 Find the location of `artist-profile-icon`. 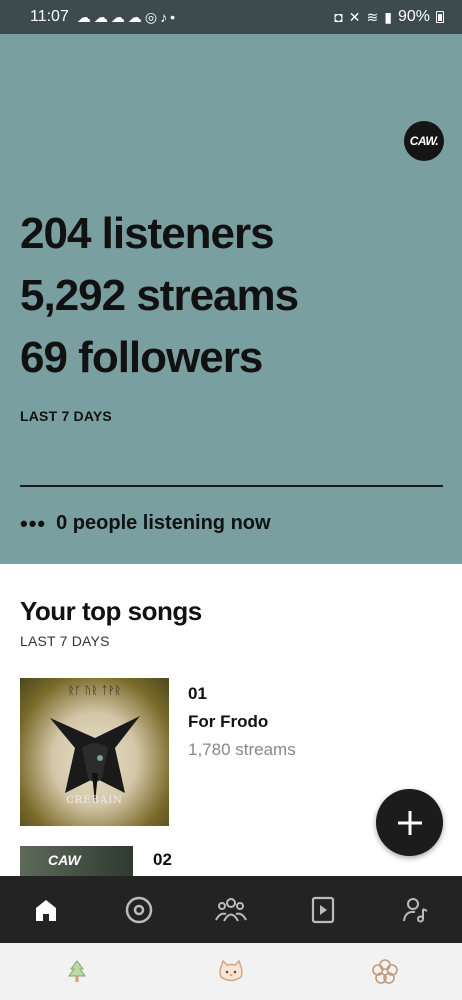

artist-profile-icon is located at coordinates (415, 909).